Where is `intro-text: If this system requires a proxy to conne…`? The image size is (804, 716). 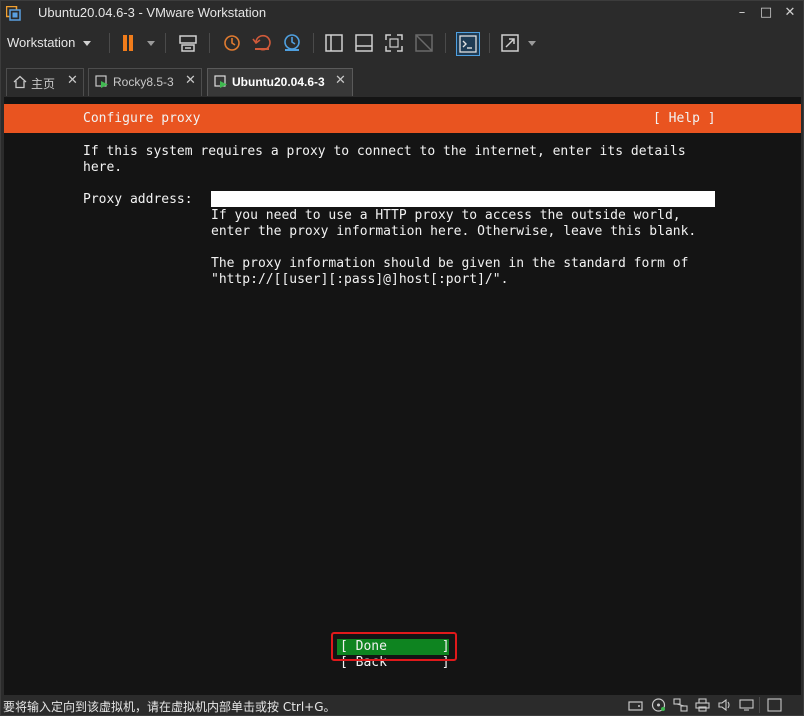 intro-text: If this system requires a proxy to conne… is located at coordinates (384, 159).